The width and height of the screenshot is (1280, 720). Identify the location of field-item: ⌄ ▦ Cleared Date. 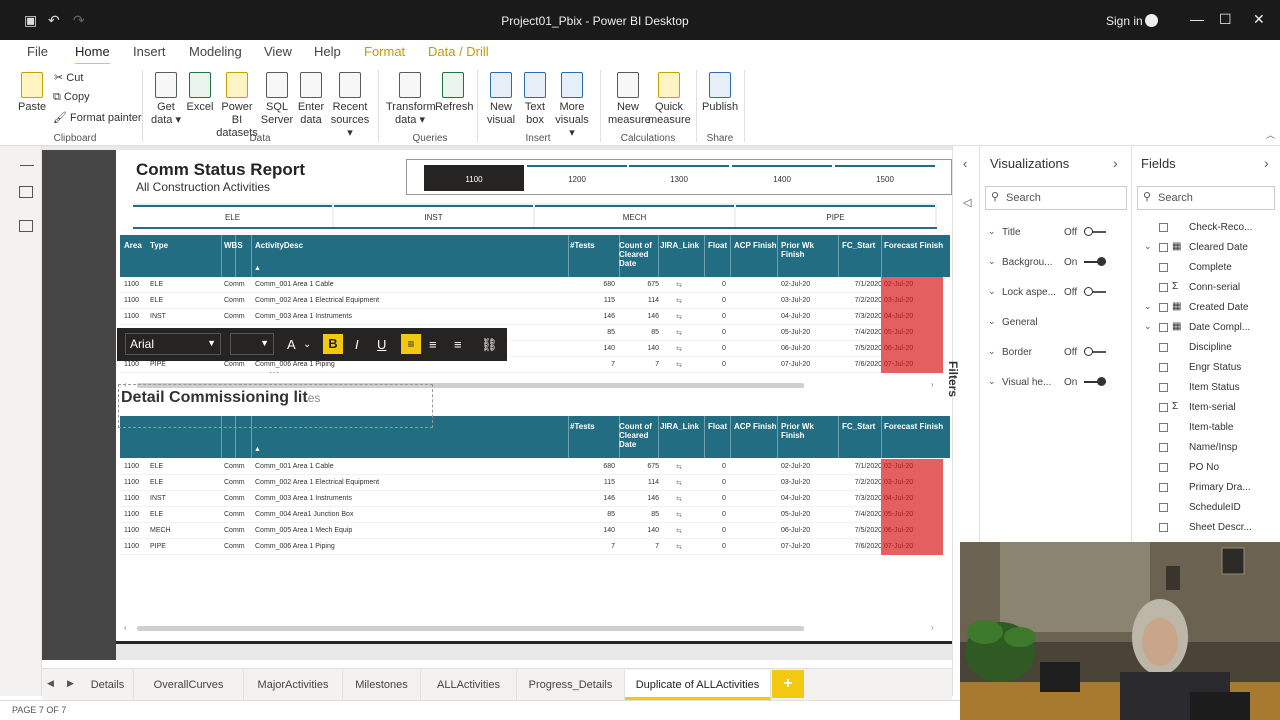
(1210, 250).